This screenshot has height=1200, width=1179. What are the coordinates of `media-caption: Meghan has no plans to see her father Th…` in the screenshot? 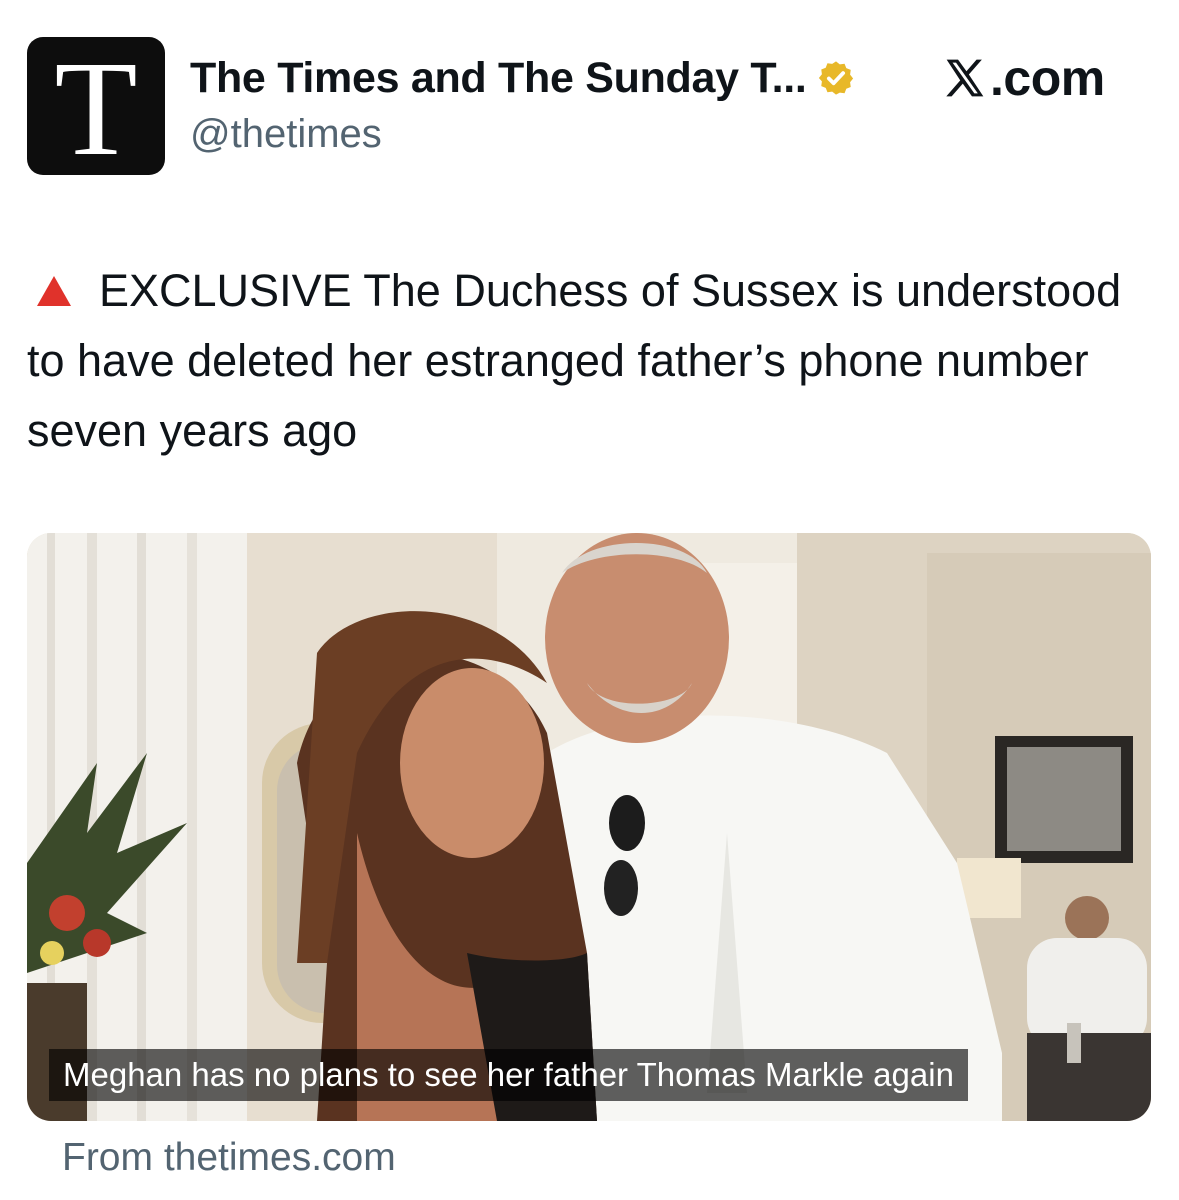 It's located at (508, 1075).